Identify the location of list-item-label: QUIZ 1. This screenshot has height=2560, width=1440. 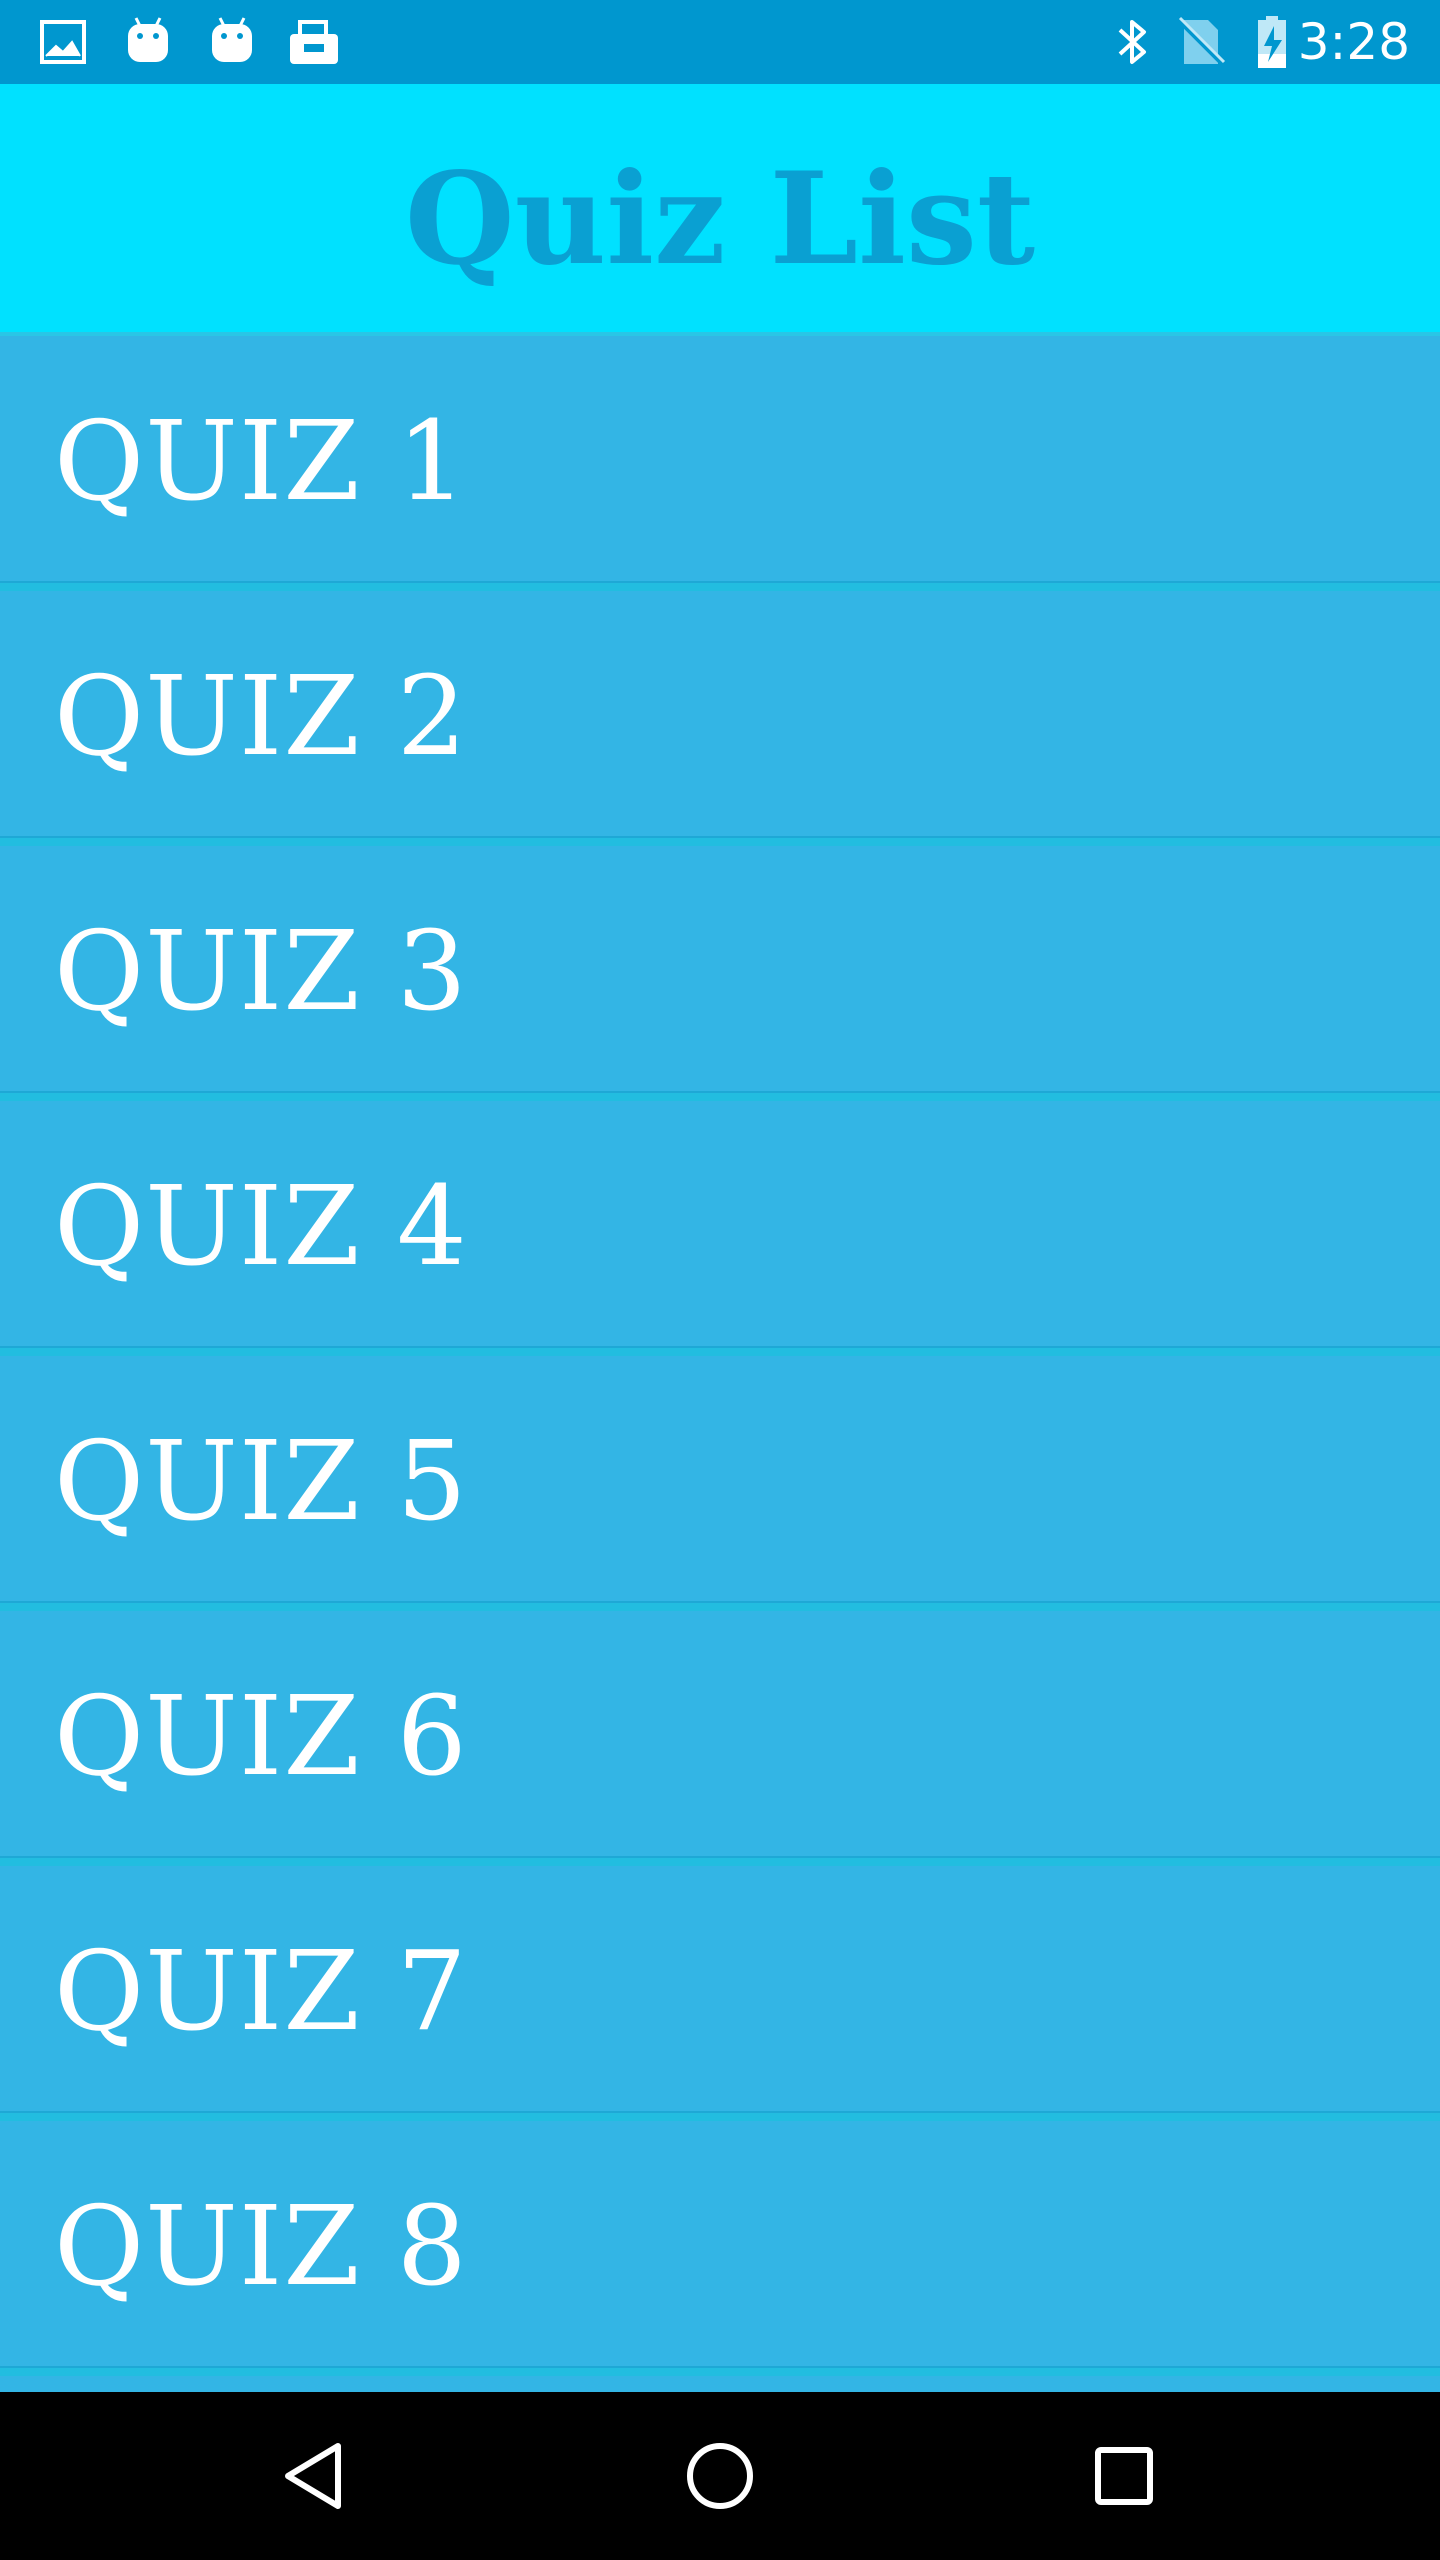
(261, 461).